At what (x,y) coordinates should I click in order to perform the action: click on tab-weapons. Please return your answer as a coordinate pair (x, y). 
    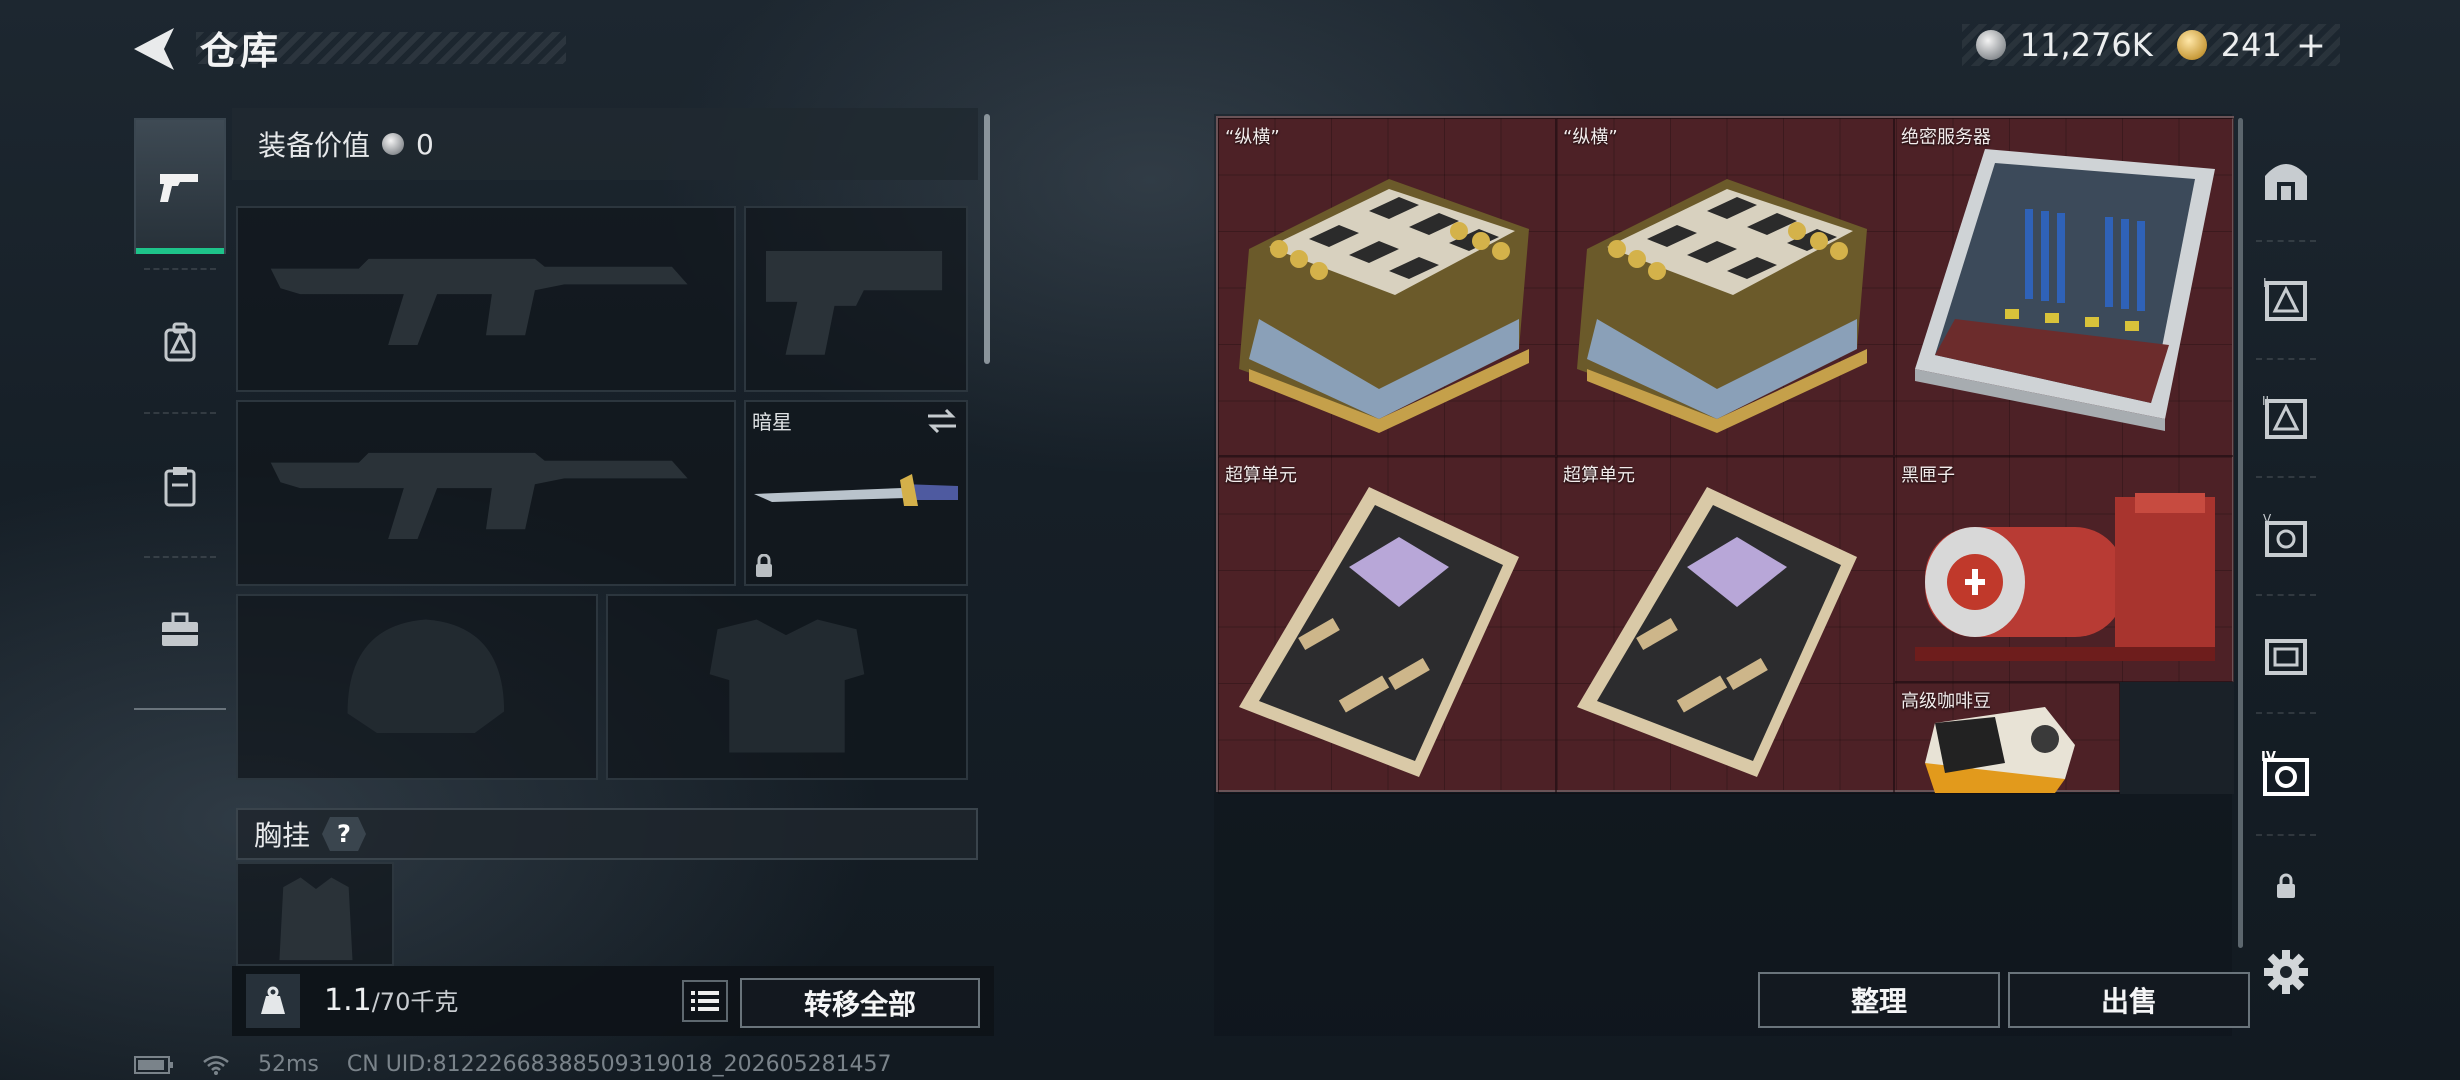
    Looking at the image, I should click on (180, 186).